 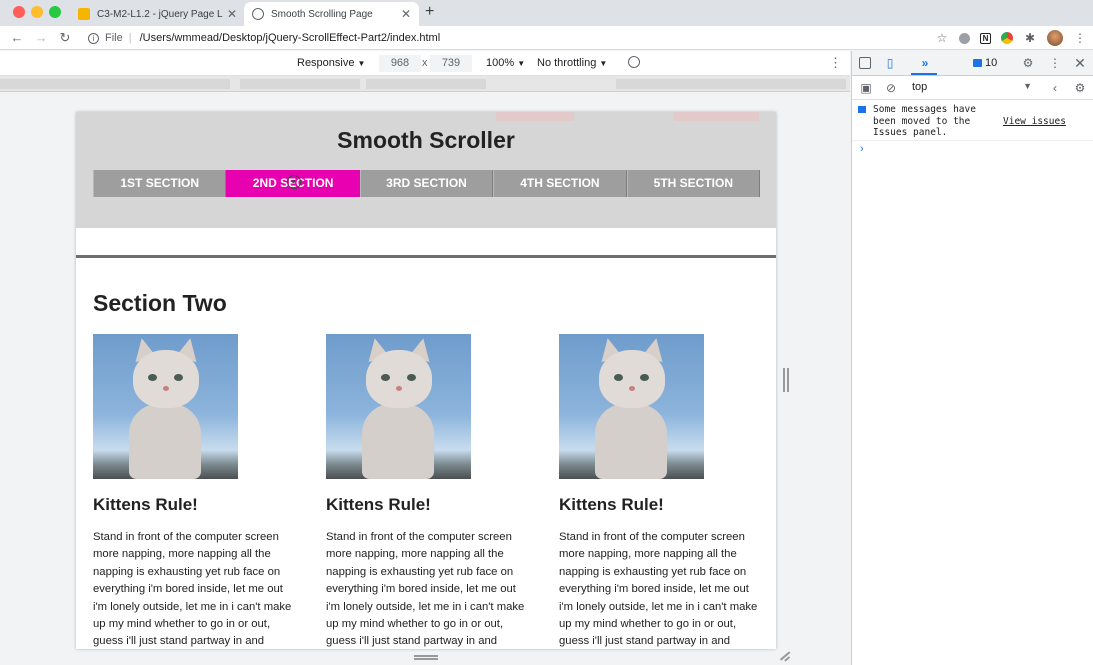 I want to click on zoom-select: 100% ▼, so click(x=505, y=63).